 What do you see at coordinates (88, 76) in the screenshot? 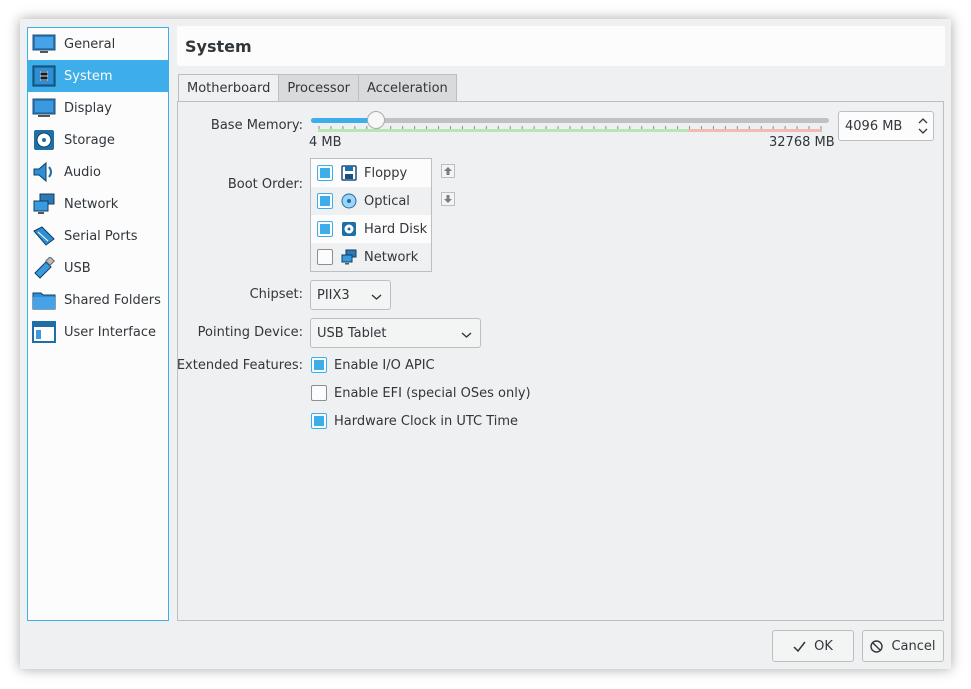
I see `sidebar-item-label: System` at bounding box center [88, 76].